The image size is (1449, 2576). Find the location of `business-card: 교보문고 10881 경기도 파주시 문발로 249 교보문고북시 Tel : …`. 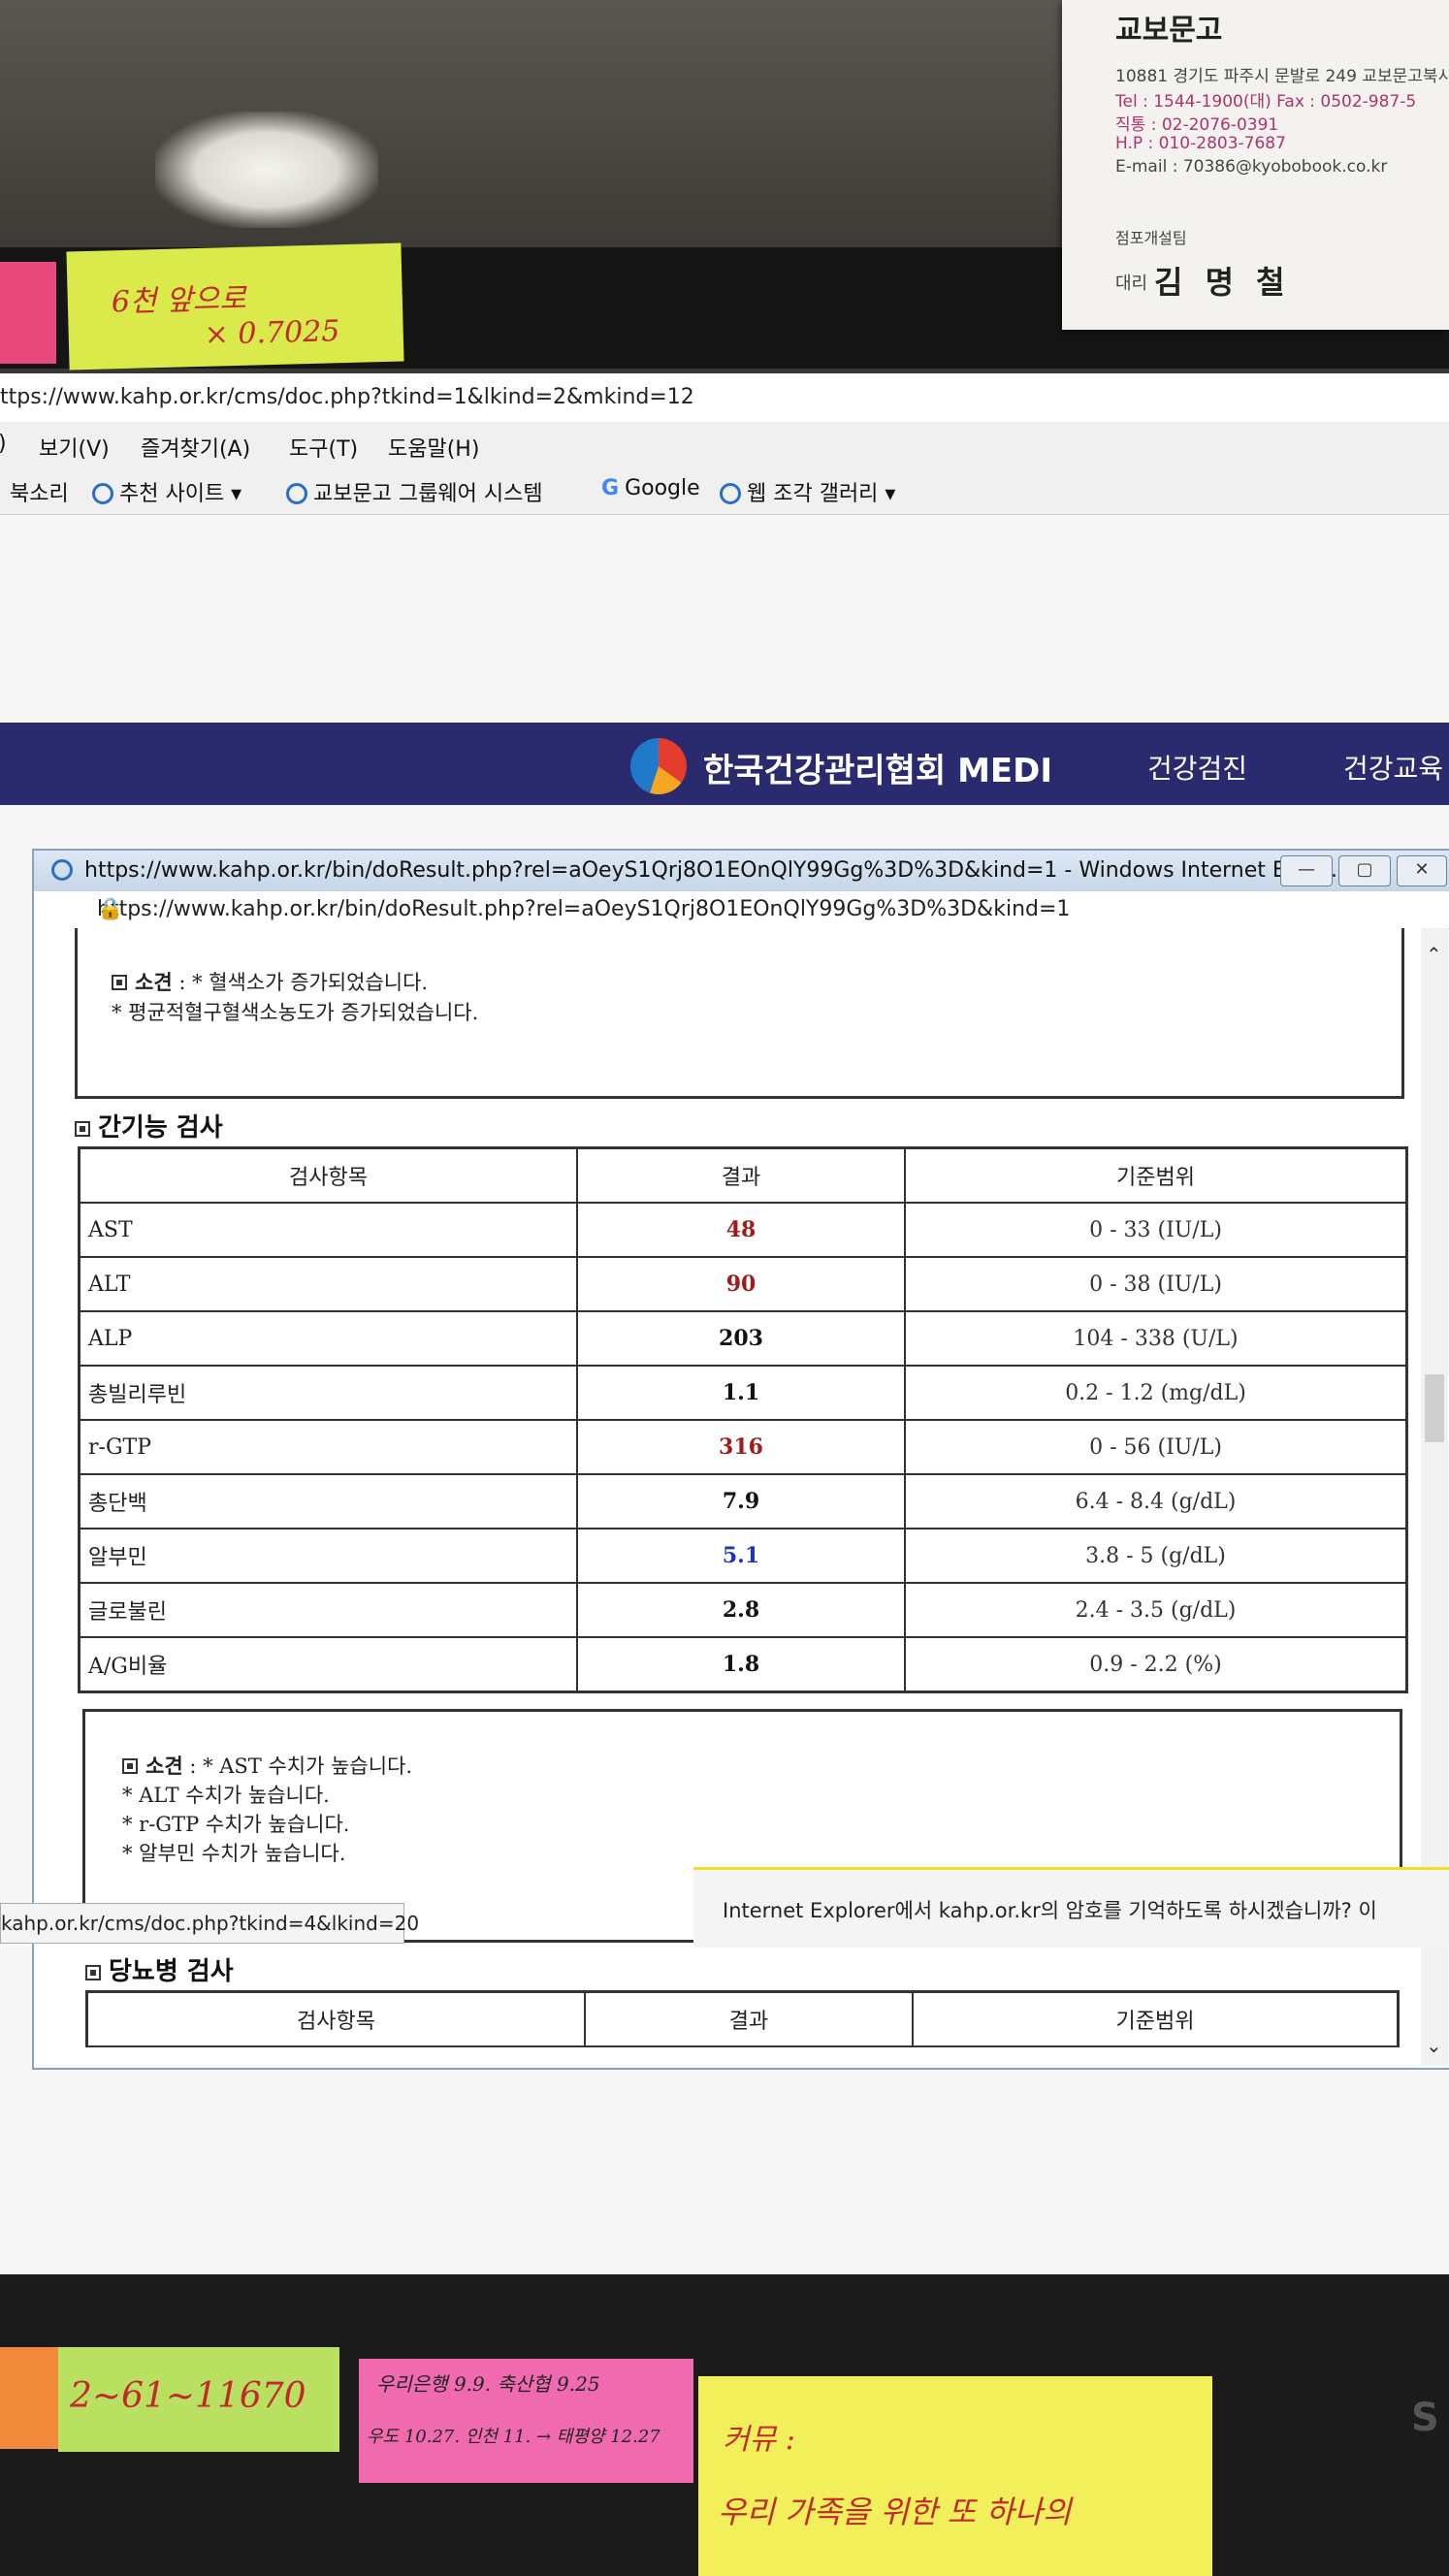

business-card: 교보문고 10881 경기도 파주시 문발로 249 교보문고북시 Tel : … is located at coordinates (1255, 165).